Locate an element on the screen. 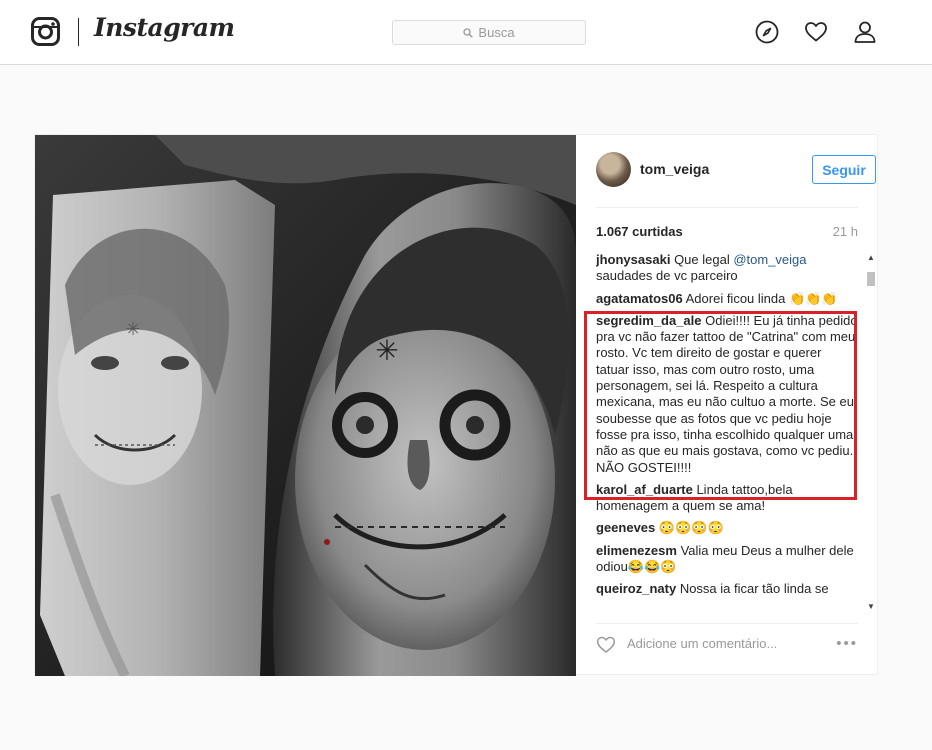  comment-item: geeneves 😳😳😳😳 is located at coordinates (727, 528).